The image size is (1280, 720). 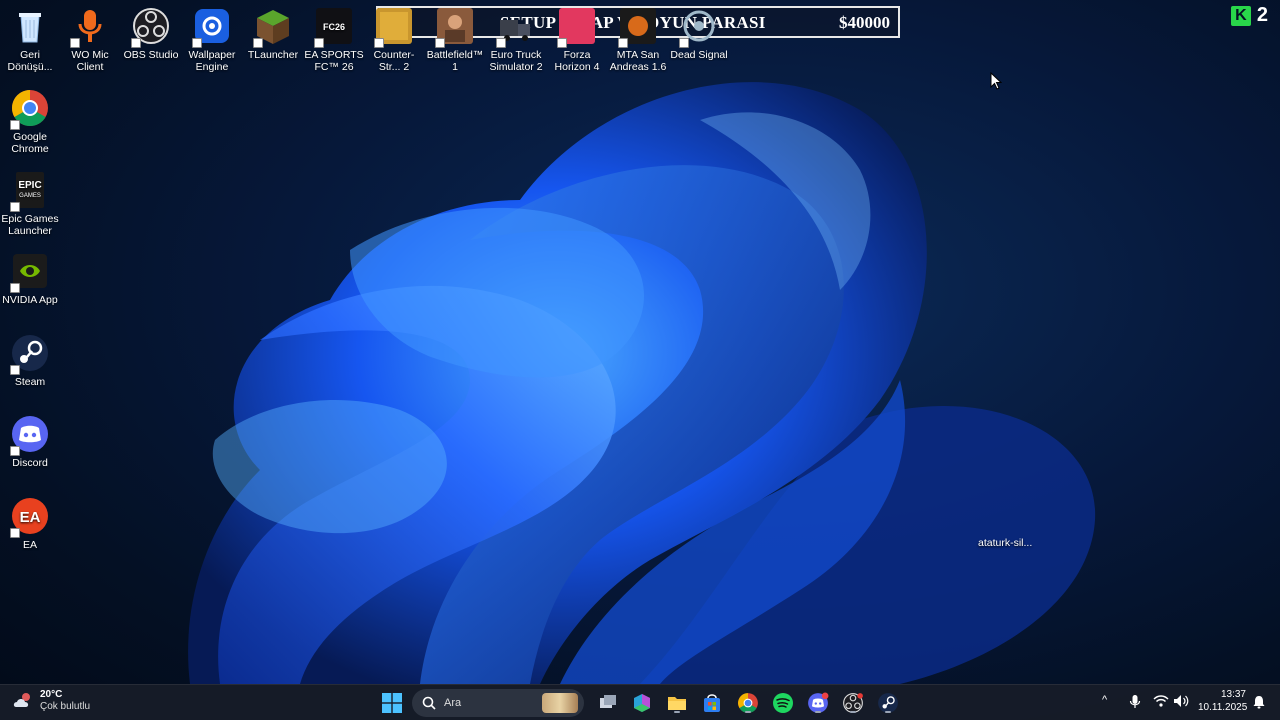 What do you see at coordinates (90, 61) in the screenshot?
I see `icon-label: WO Mic Client` at bounding box center [90, 61].